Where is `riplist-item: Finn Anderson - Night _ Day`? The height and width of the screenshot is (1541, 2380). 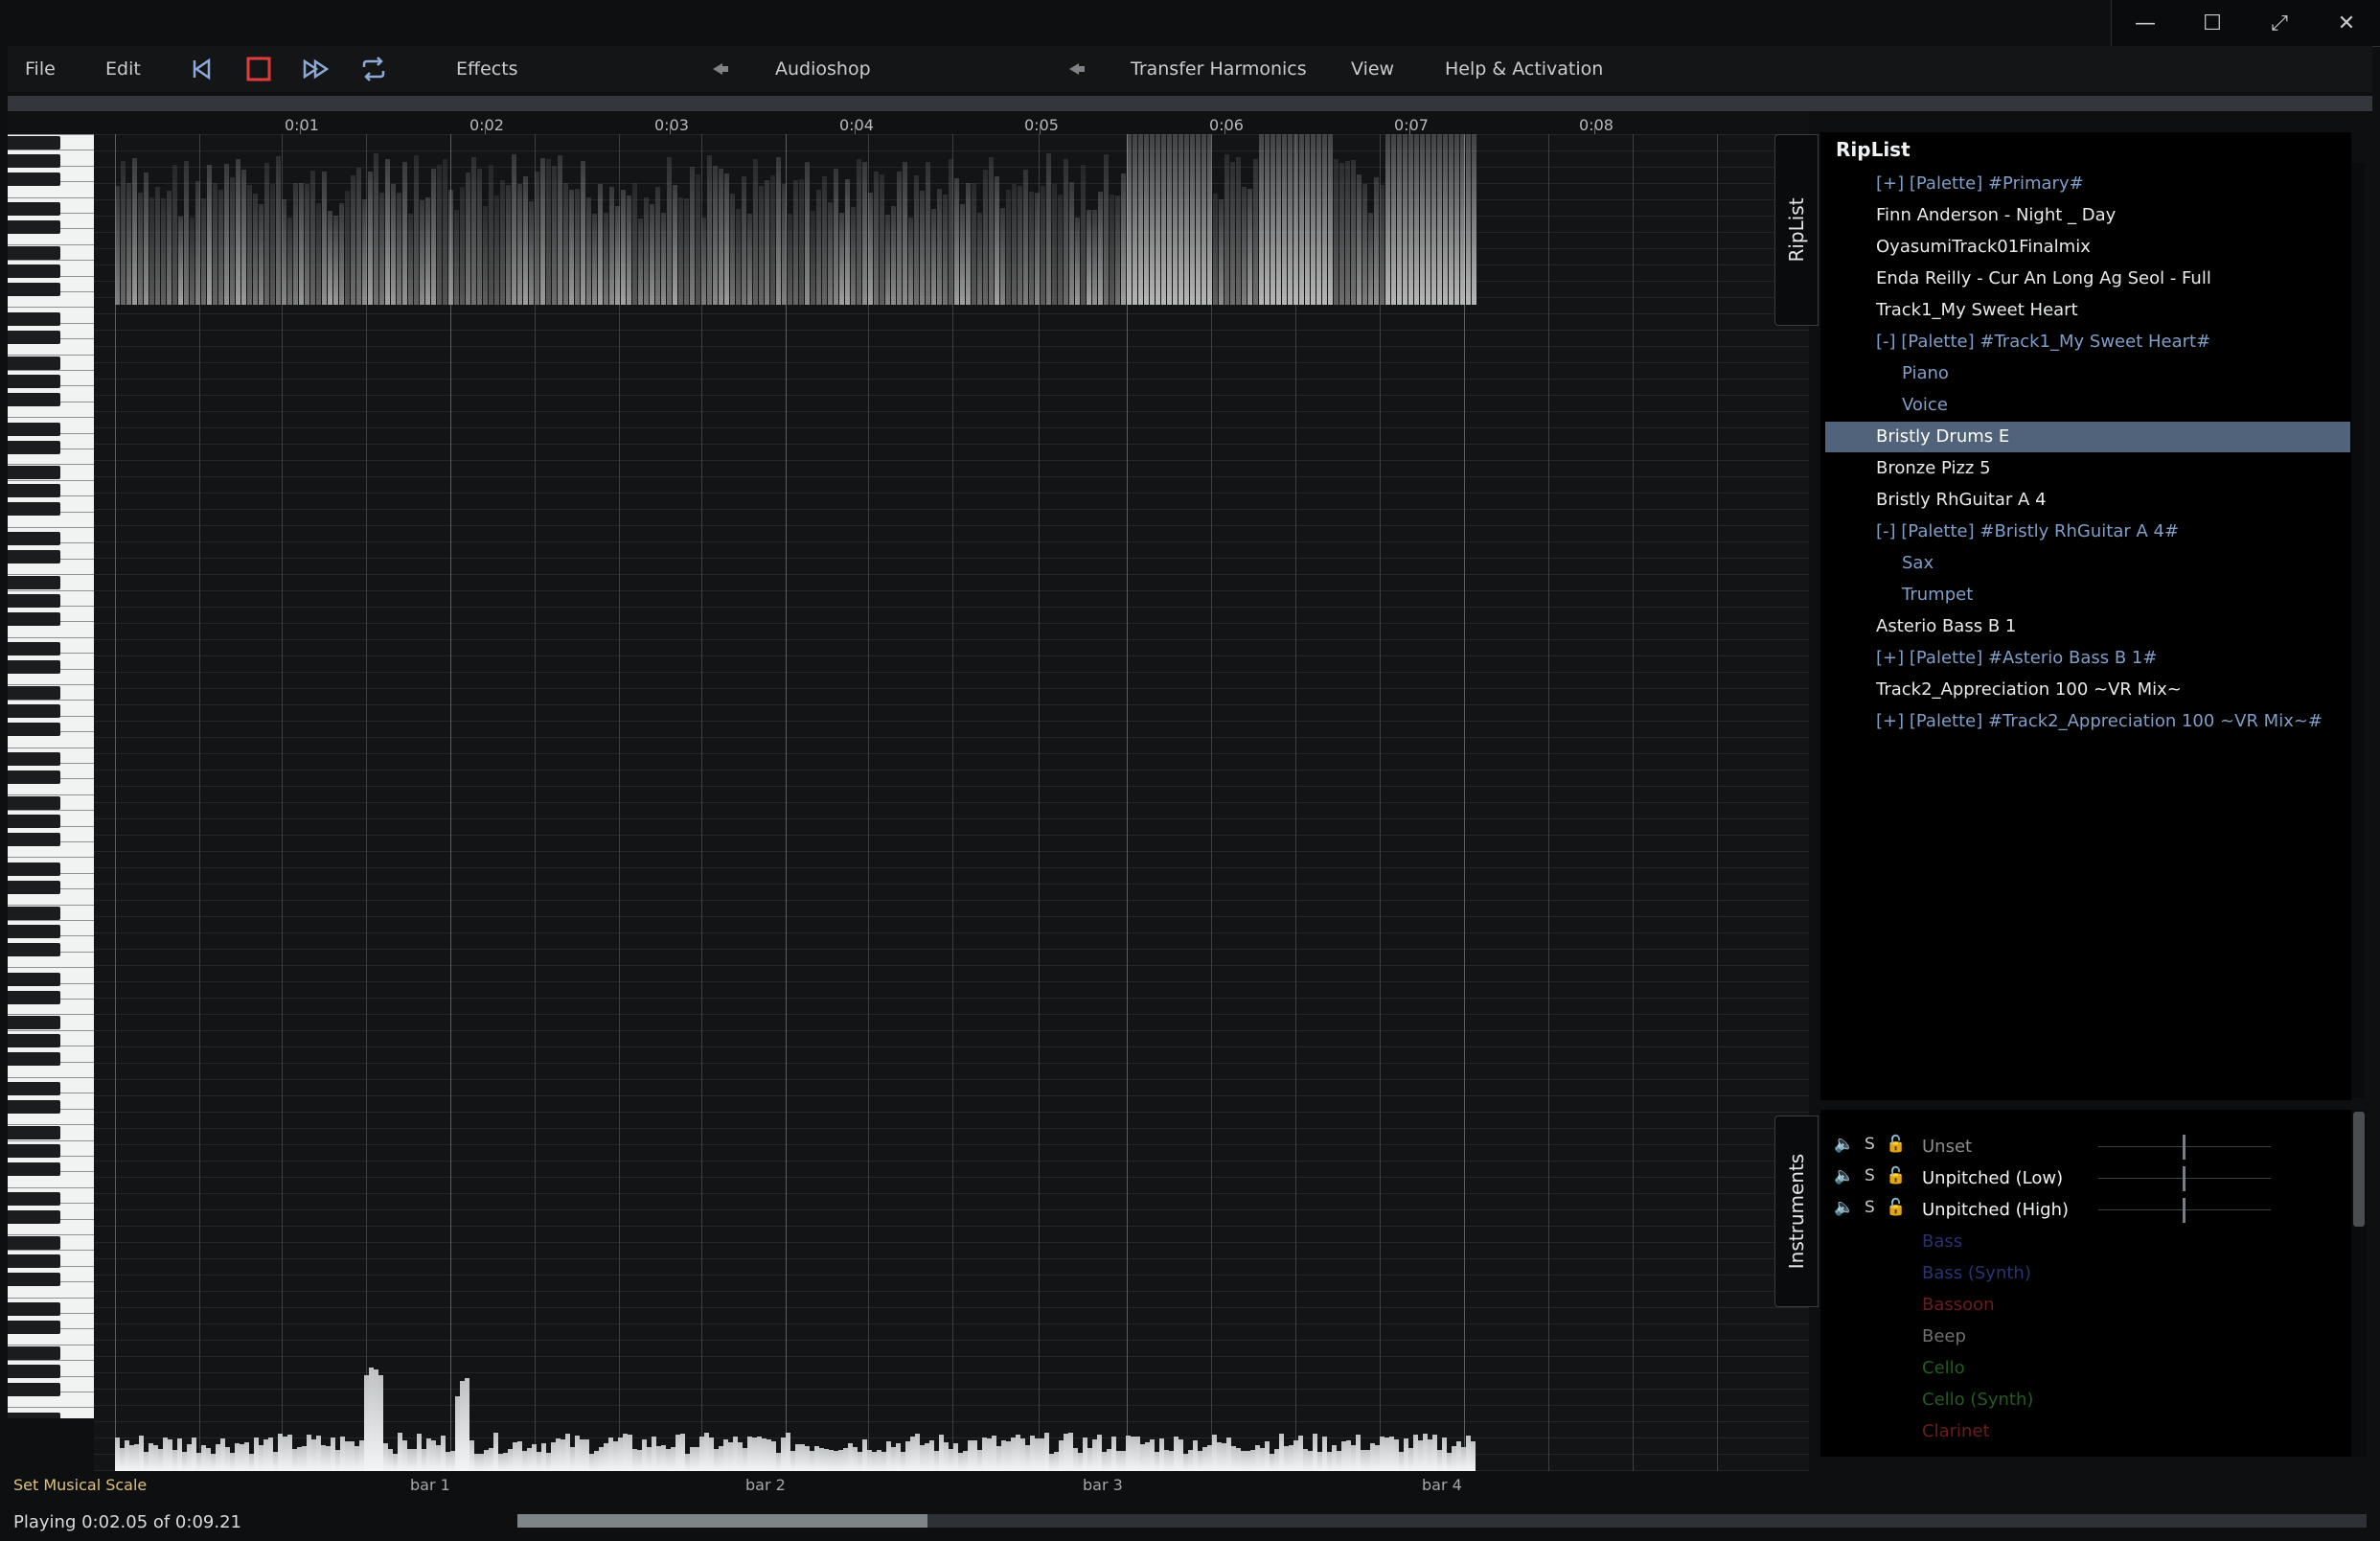
riplist-item: Finn Anderson - Night _ Day is located at coordinates (1996, 216).